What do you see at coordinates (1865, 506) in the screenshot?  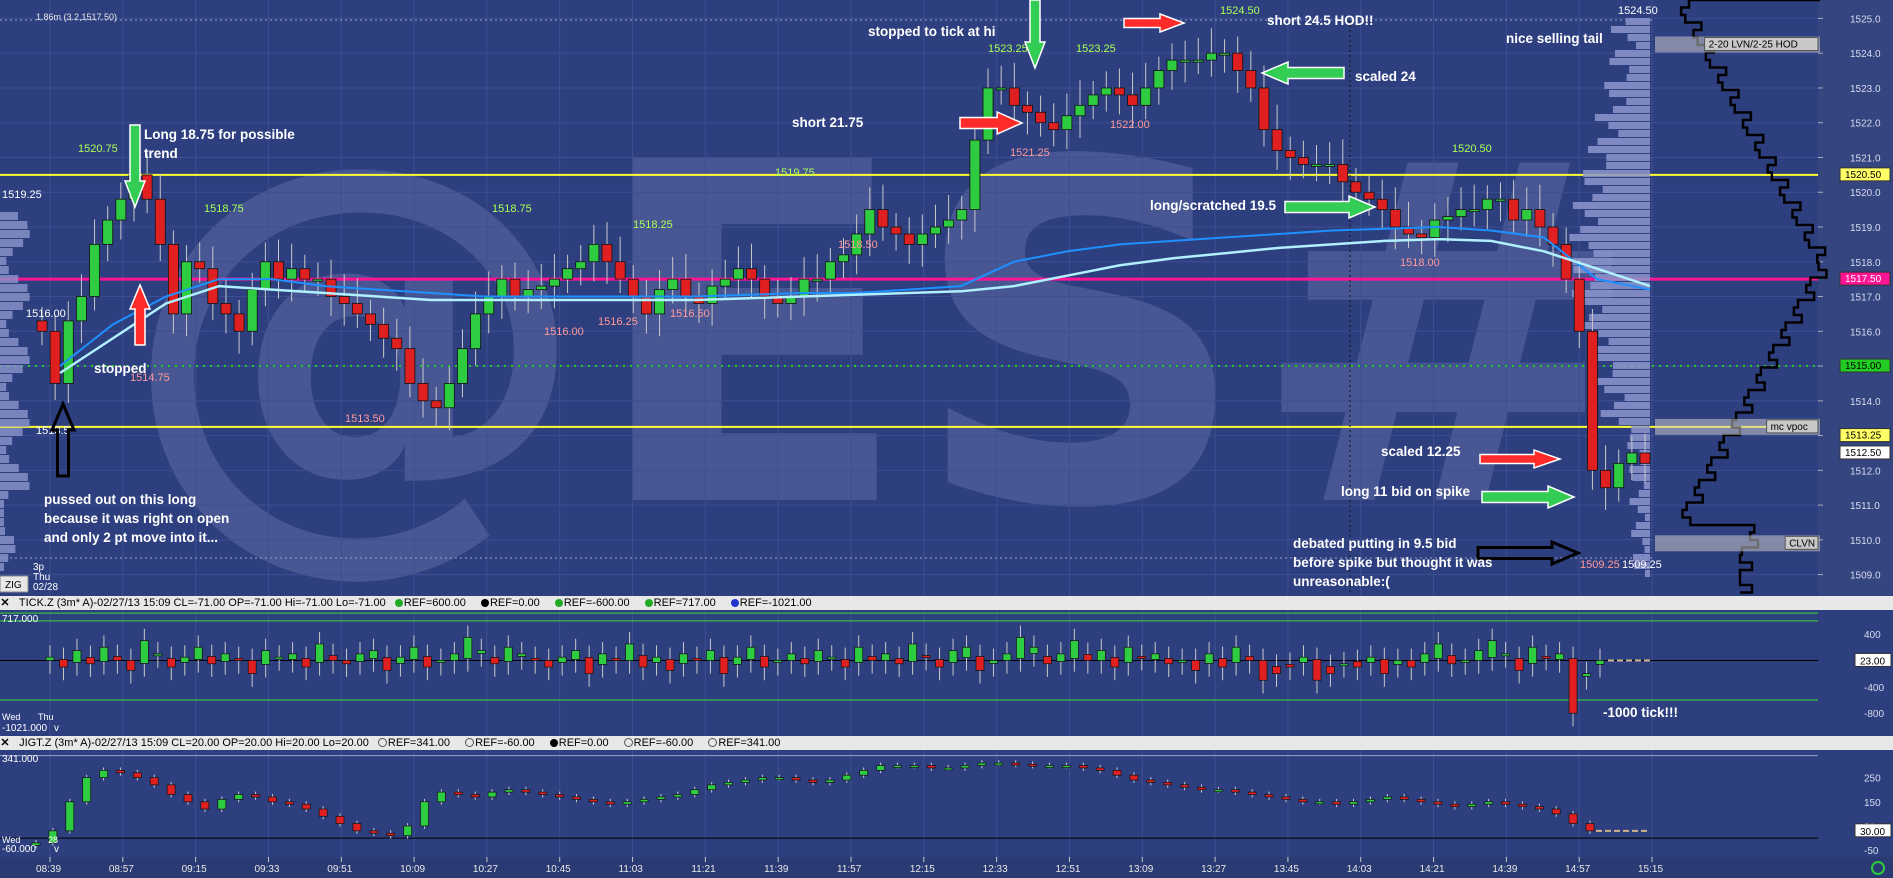 I see `y-tick-label: 1511.0` at bounding box center [1865, 506].